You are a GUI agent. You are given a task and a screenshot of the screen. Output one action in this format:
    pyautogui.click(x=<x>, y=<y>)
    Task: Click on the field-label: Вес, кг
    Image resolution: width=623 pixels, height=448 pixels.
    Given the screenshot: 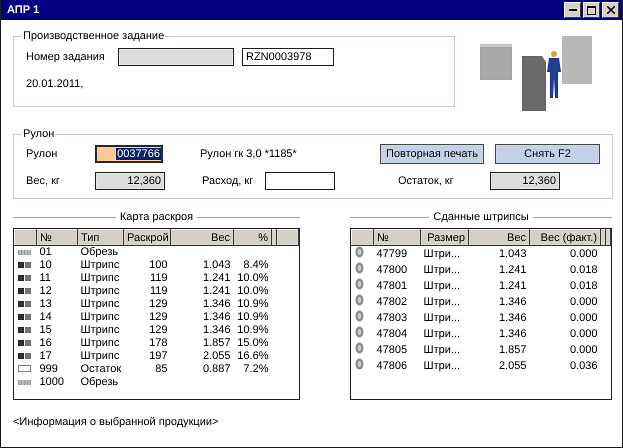 What is the action you would take?
    pyautogui.click(x=43, y=181)
    